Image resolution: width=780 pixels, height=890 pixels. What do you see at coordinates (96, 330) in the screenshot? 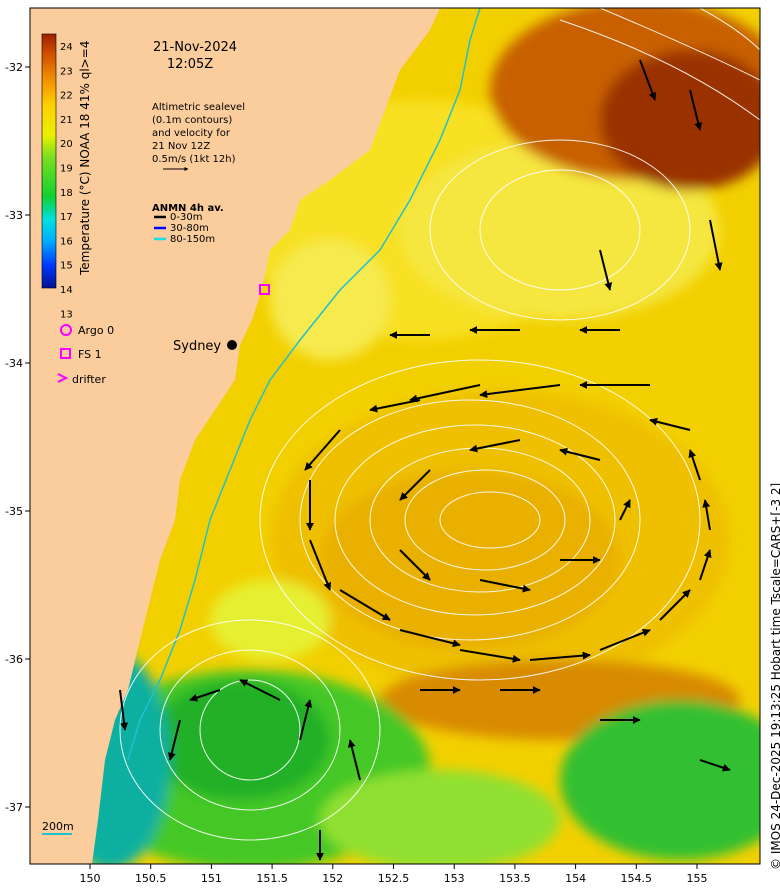
I see `legend-argo: Argo 0` at bounding box center [96, 330].